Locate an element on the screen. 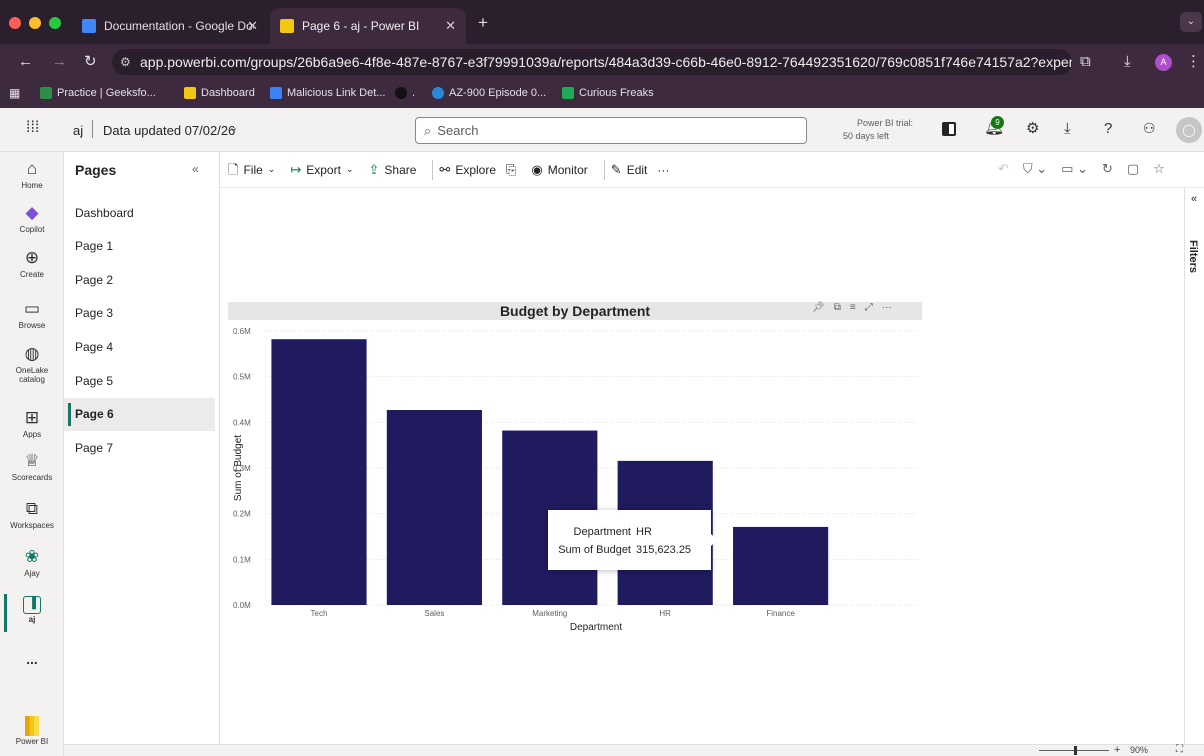 The width and height of the screenshot is (1204, 756). bookmark-item: . is located at coordinates (405, 93).